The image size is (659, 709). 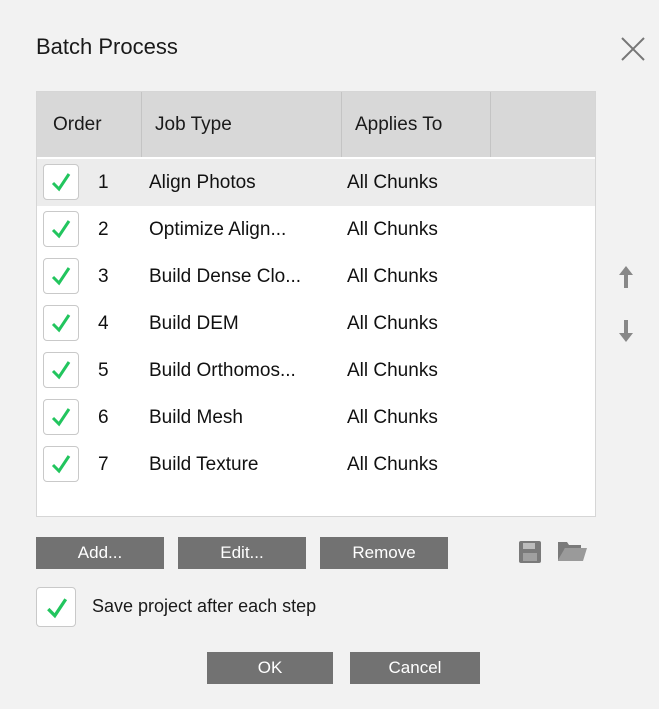 I want to click on order-cell: 7, so click(x=103, y=464).